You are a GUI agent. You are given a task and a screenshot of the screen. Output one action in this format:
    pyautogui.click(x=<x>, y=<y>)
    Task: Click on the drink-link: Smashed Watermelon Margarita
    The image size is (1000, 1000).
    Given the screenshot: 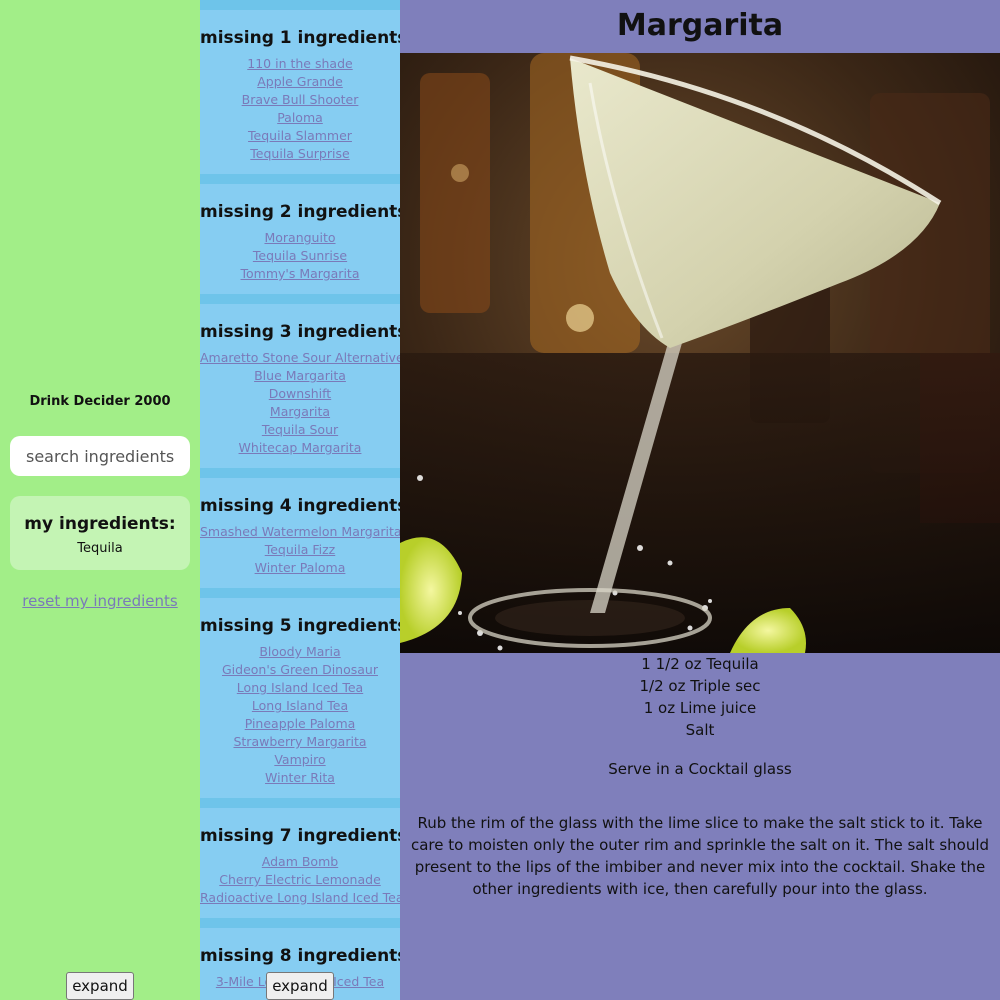 What is the action you would take?
    pyautogui.click(x=300, y=532)
    